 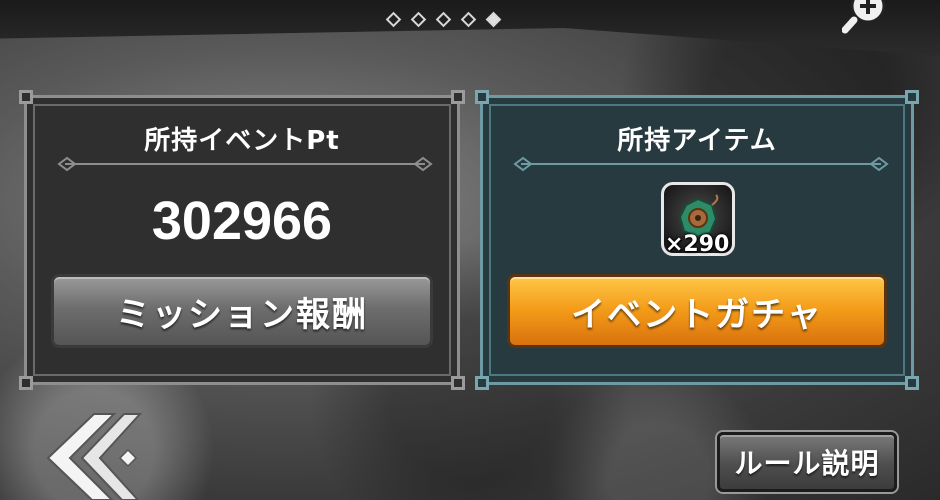 I want to click on back-chevron-icon, so click(x=95, y=455).